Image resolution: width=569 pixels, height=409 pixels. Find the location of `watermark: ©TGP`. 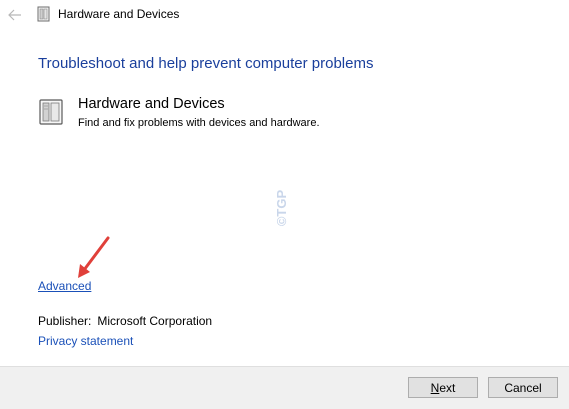

watermark: ©TGP is located at coordinates (281, 208).